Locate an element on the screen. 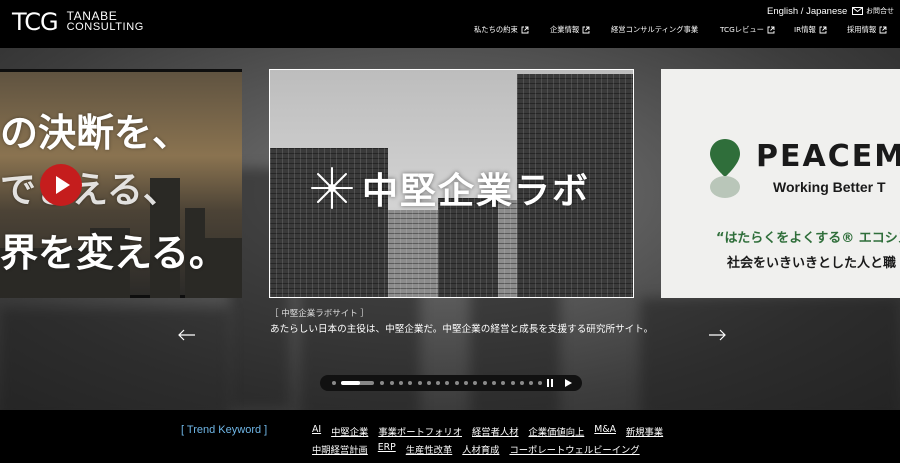 This screenshot has width=900, height=463. nav-item-consulting: 経営コンサルティング事業 is located at coordinates (654, 30).